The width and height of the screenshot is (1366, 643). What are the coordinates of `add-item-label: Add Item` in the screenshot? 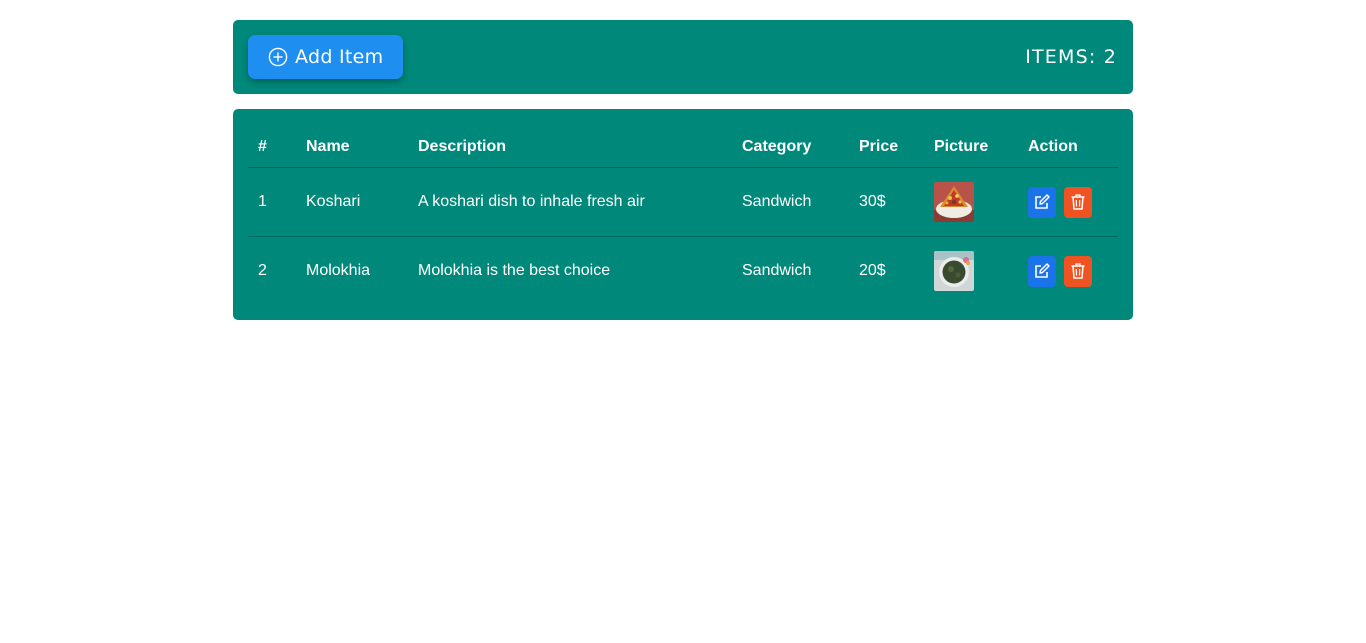 It's located at (339, 57).